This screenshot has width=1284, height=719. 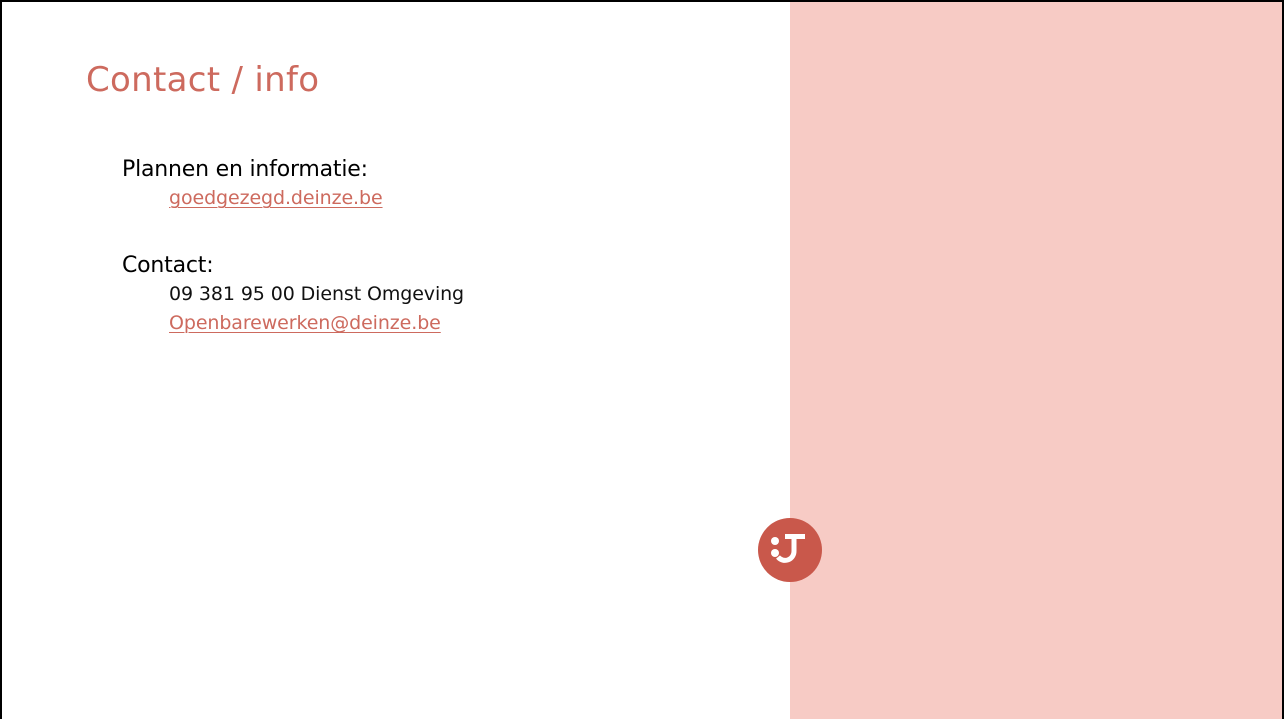 I want to click on info-heading: Plannen en informatie:, so click(x=245, y=169).